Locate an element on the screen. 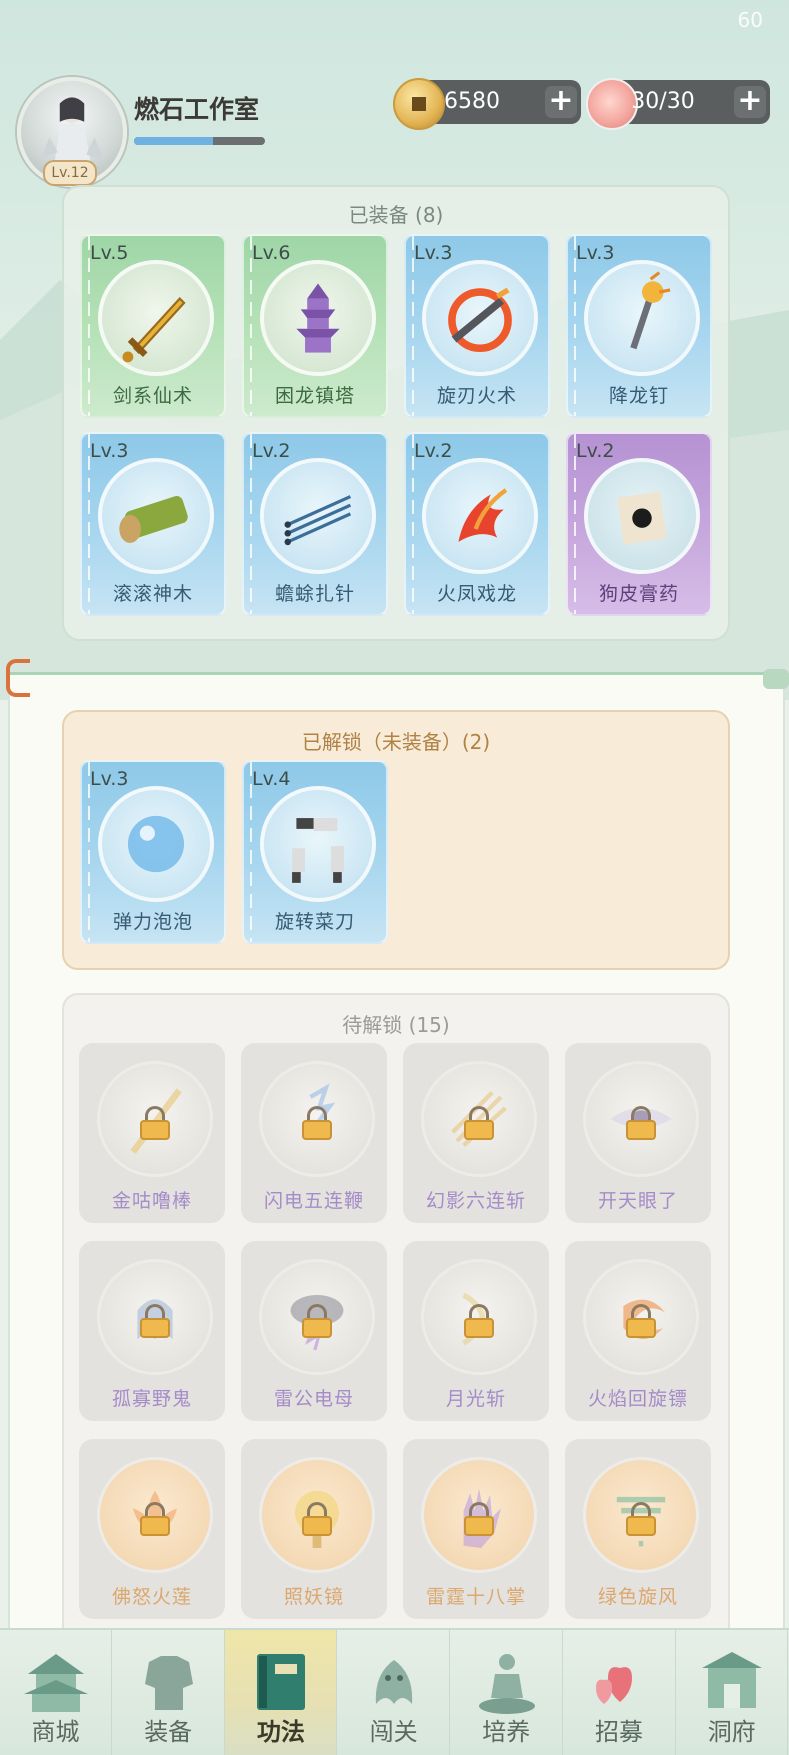  skill-name: 金咕噜棒 is located at coordinates (151, 1201).